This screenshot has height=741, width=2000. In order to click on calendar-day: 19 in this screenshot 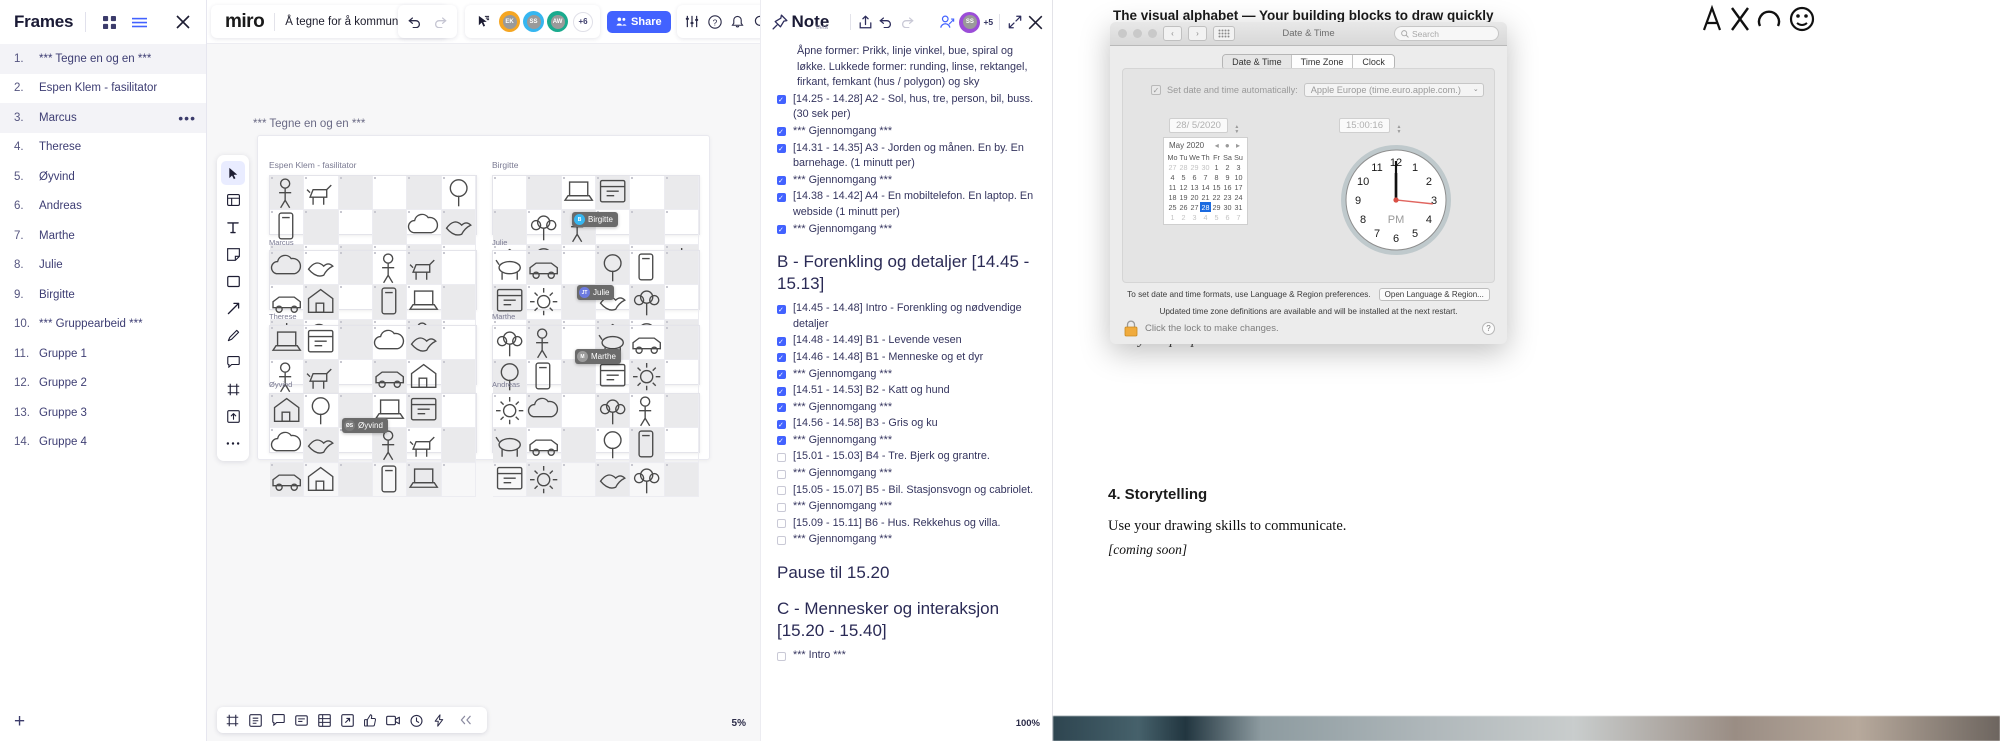, I will do `click(1183, 197)`.